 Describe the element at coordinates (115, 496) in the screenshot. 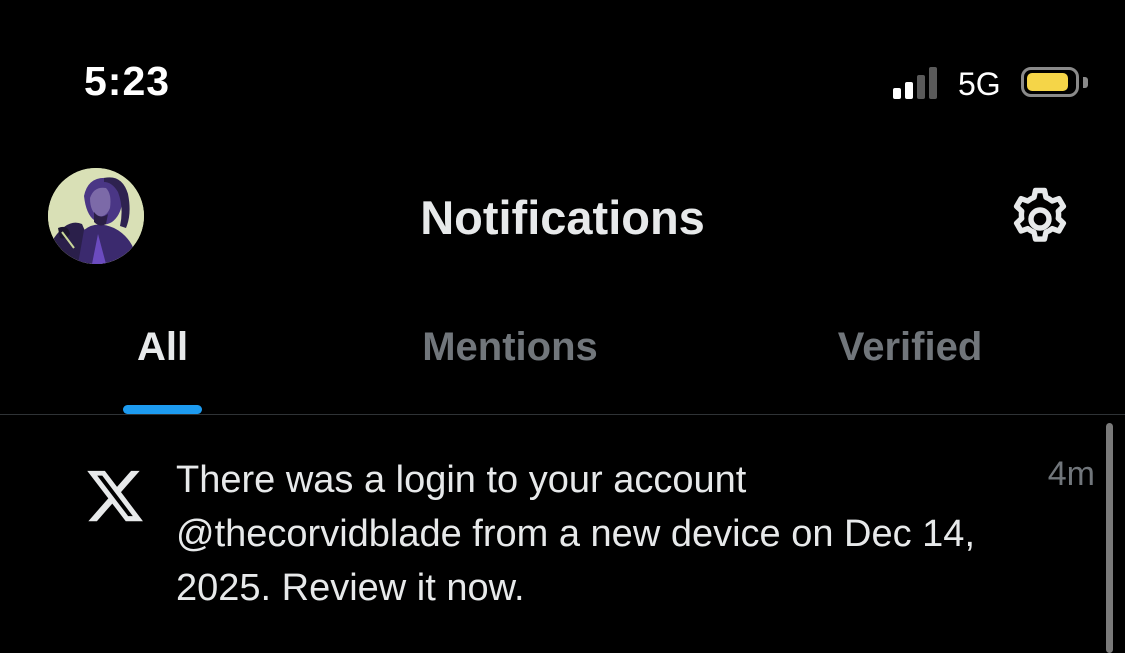

I see `x-logo-icon` at that location.